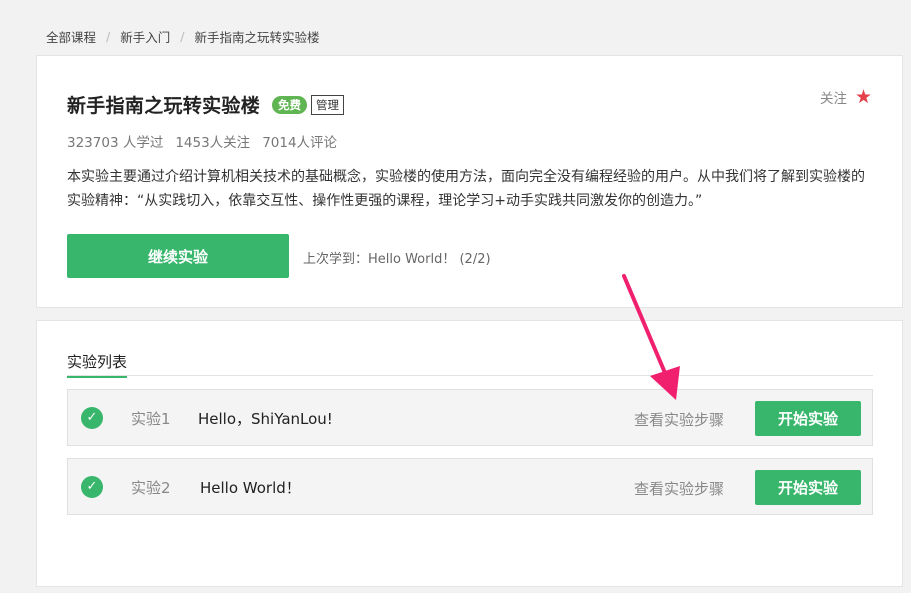 This screenshot has width=911, height=593. Describe the element at coordinates (250, 488) in the screenshot. I see `experiment-name: Hello World！` at that location.